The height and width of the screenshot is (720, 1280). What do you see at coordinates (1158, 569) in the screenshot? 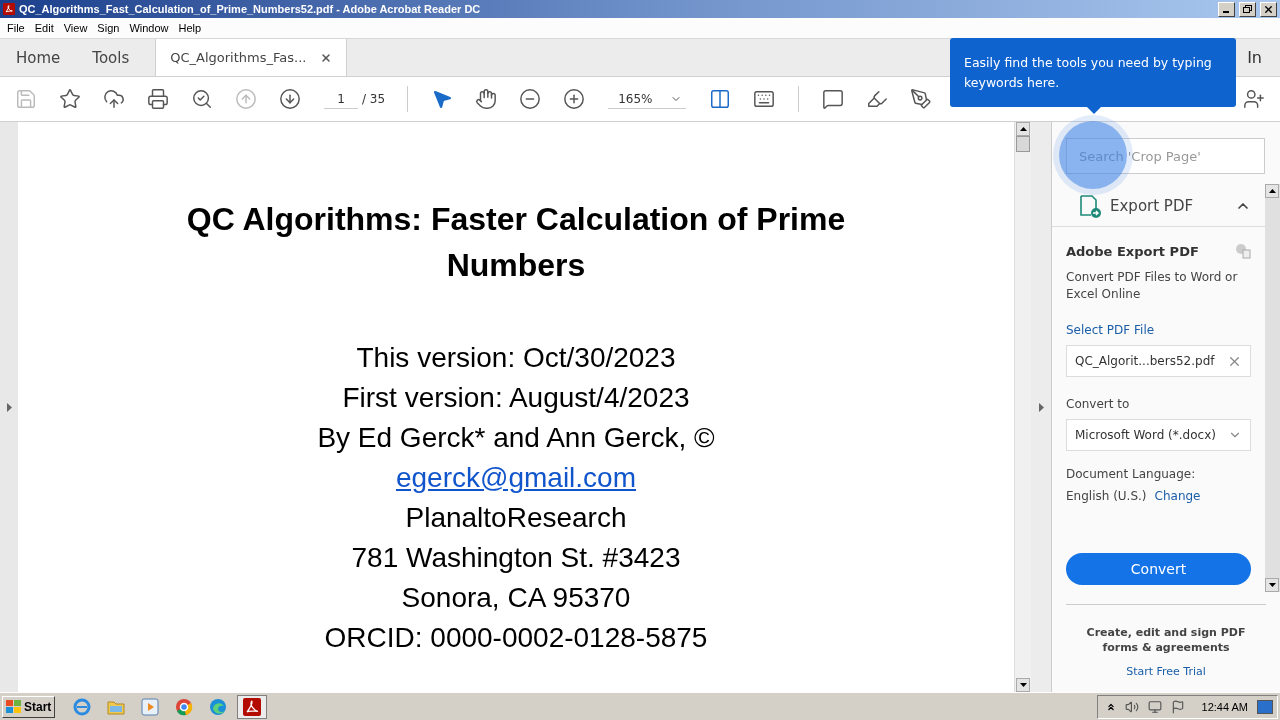
I see `convert-button: Convert` at bounding box center [1158, 569].